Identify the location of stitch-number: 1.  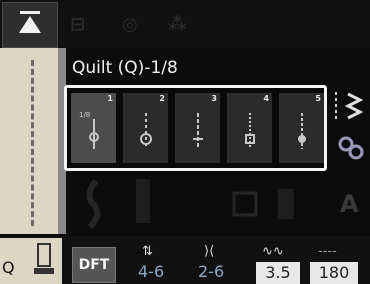
(110, 98).